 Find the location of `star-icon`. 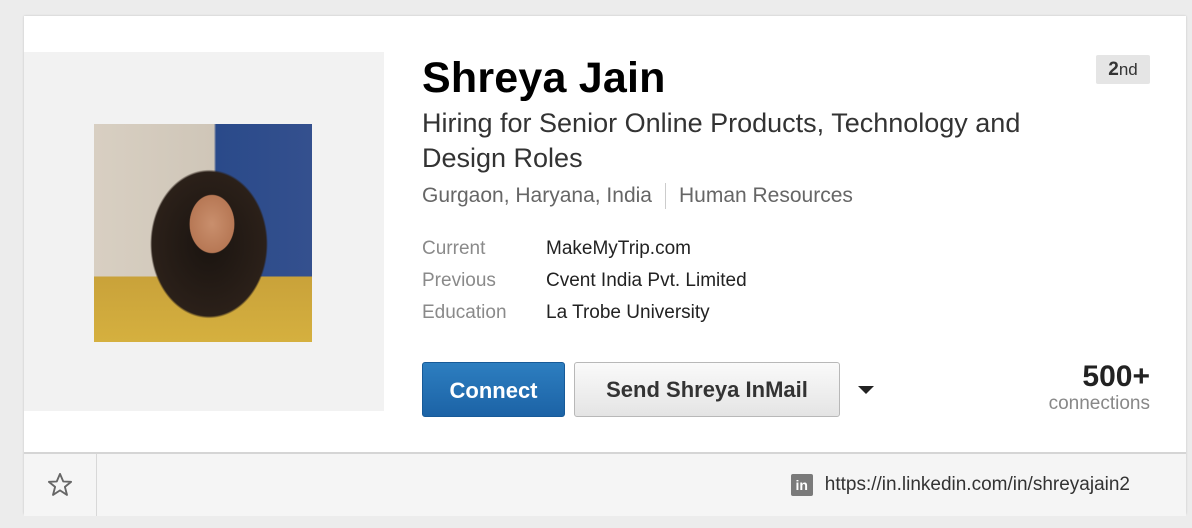

star-icon is located at coordinates (60, 484).